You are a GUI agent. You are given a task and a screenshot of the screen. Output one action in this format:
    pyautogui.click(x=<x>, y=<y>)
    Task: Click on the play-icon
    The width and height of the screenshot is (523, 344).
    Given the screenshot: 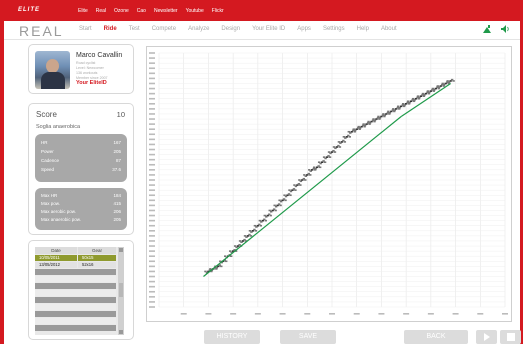 What is the action you would take?
    pyautogui.click(x=487, y=337)
    